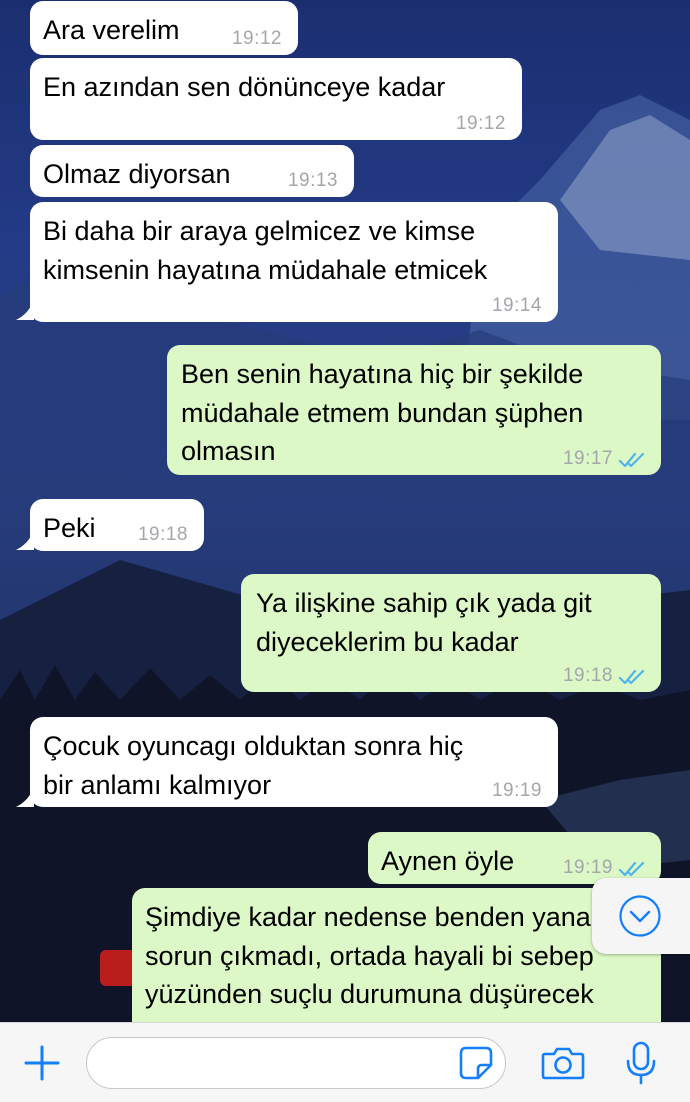 The height and width of the screenshot is (1102, 690). Describe the element at coordinates (42, 1063) in the screenshot. I see `plus-icon` at that location.